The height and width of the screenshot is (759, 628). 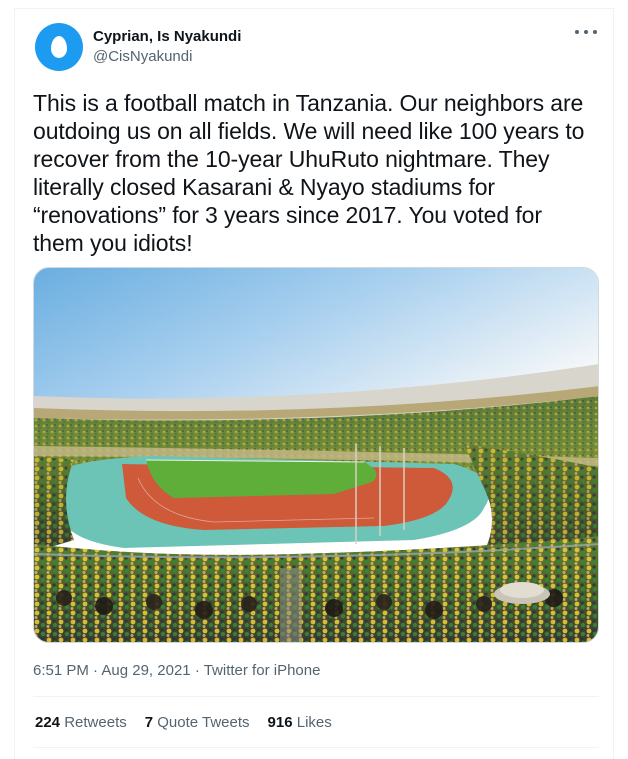 What do you see at coordinates (95, 722) in the screenshot?
I see `retweets-label: Retweets` at bounding box center [95, 722].